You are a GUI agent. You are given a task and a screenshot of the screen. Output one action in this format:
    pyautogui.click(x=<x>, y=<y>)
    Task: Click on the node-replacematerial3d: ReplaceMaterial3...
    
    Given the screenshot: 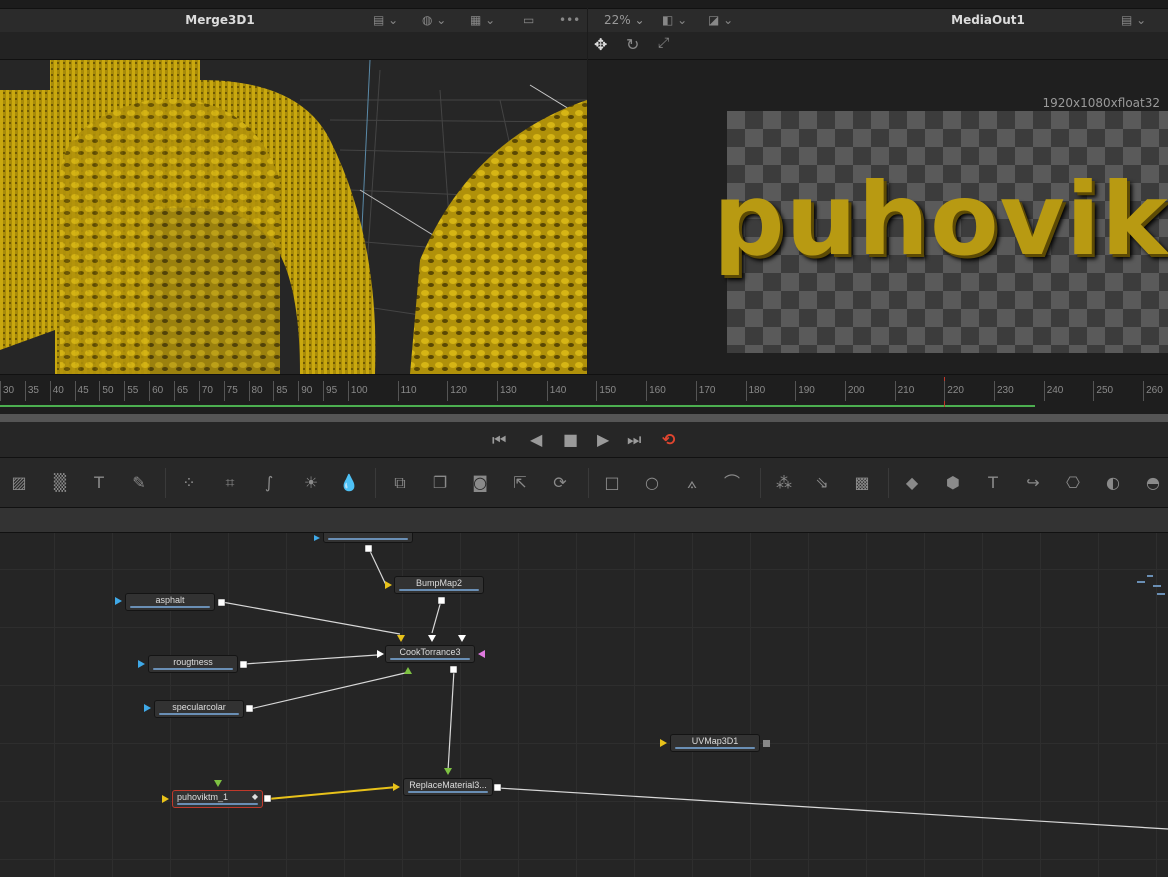 What is the action you would take?
    pyautogui.click(x=448, y=787)
    